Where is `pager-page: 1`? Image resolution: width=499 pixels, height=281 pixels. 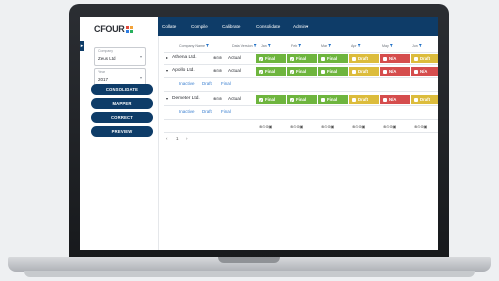
pager-page: 1 is located at coordinates (177, 138).